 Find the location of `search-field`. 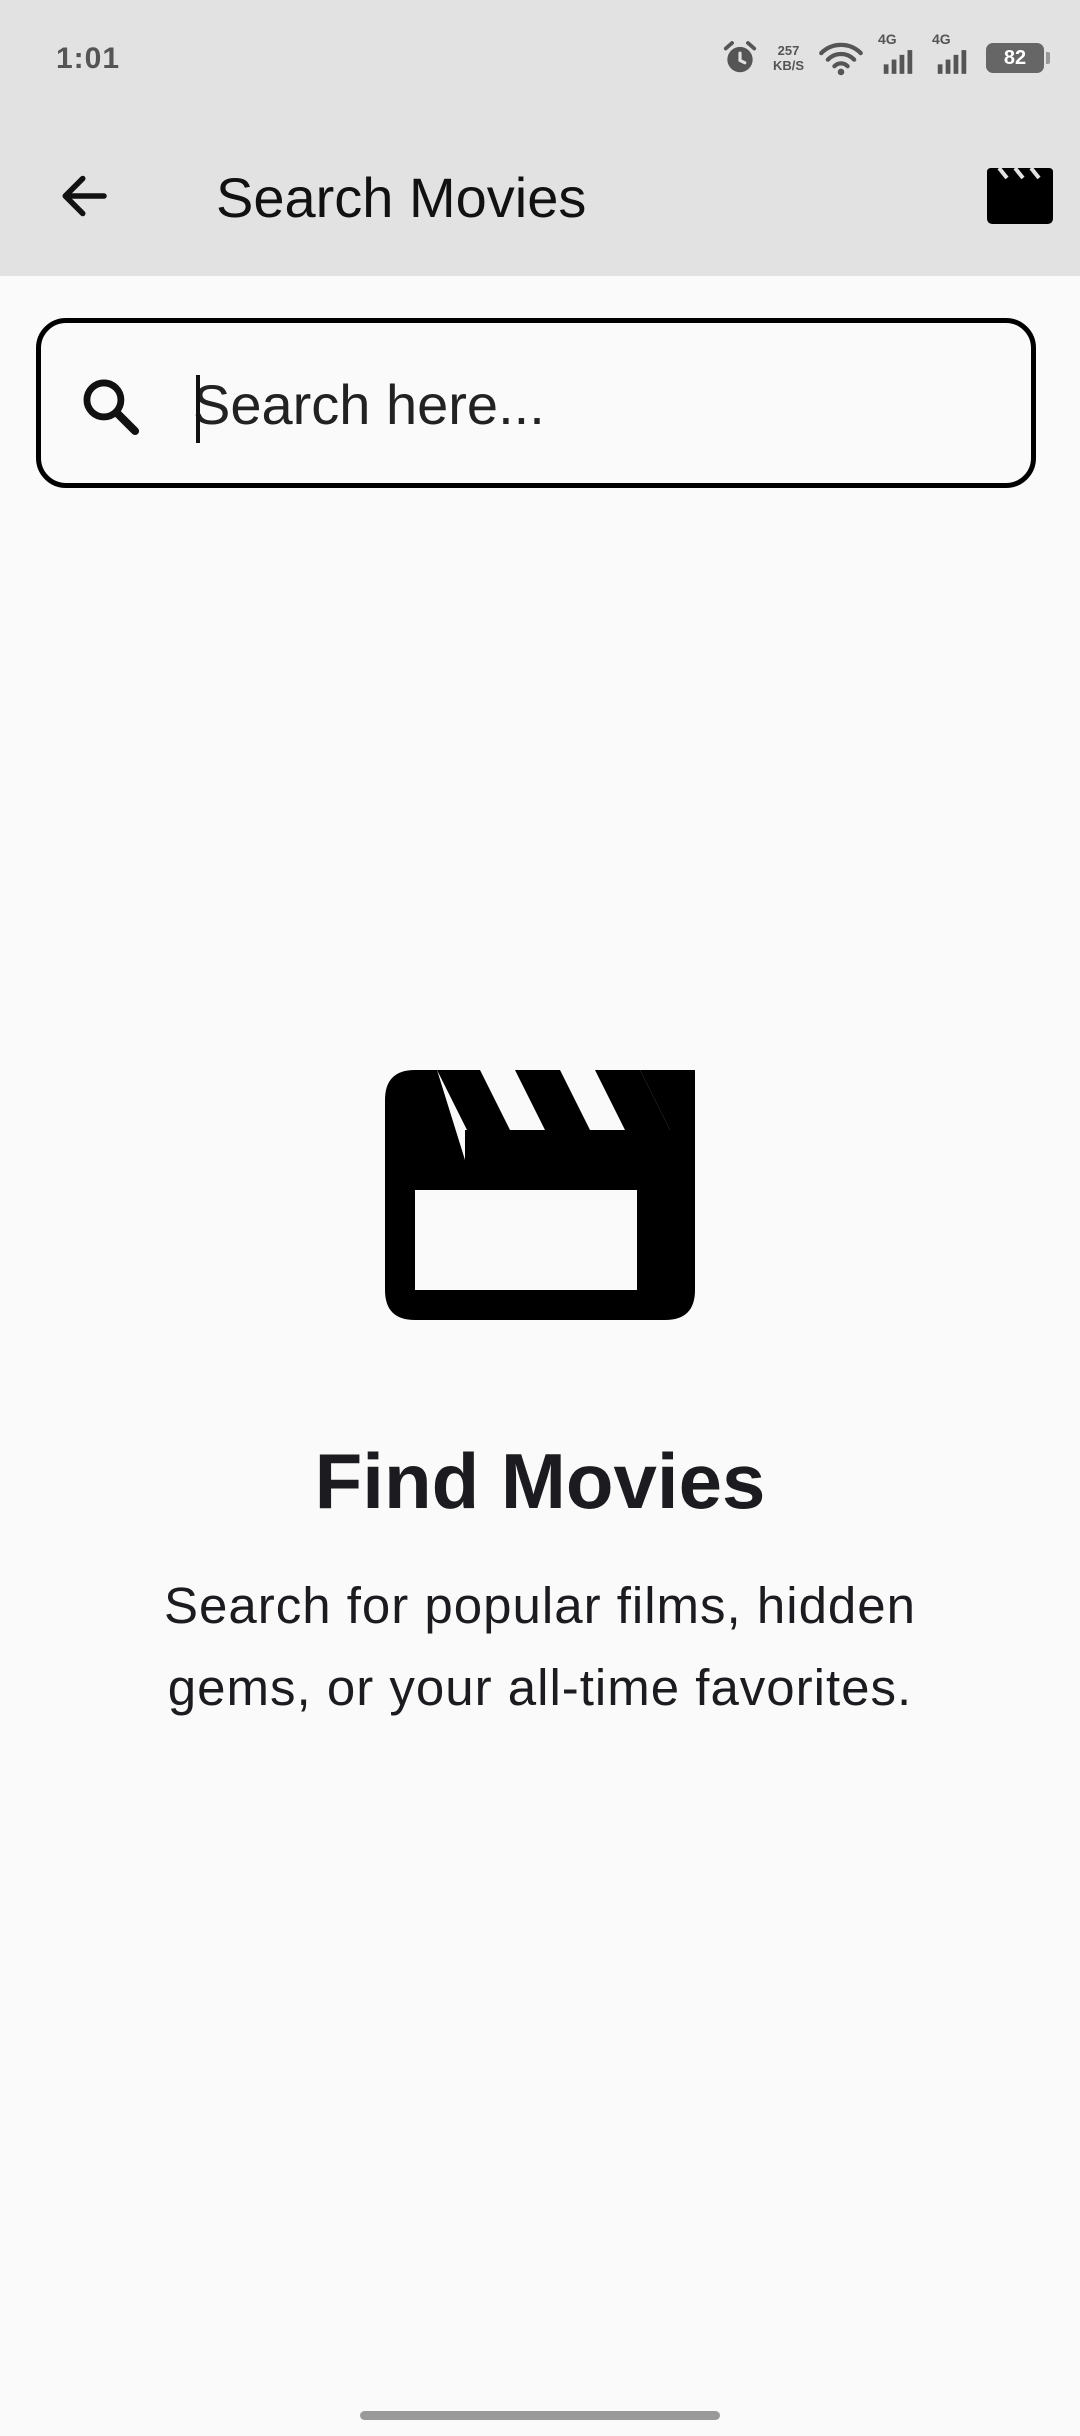

search-field is located at coordinates (536, 403).